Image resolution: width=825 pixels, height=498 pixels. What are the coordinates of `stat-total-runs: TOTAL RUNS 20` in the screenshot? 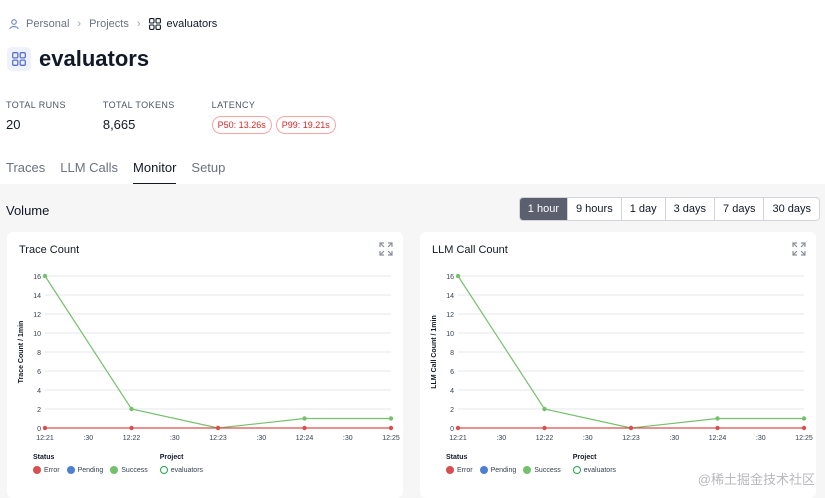 It's located at (36, 117).